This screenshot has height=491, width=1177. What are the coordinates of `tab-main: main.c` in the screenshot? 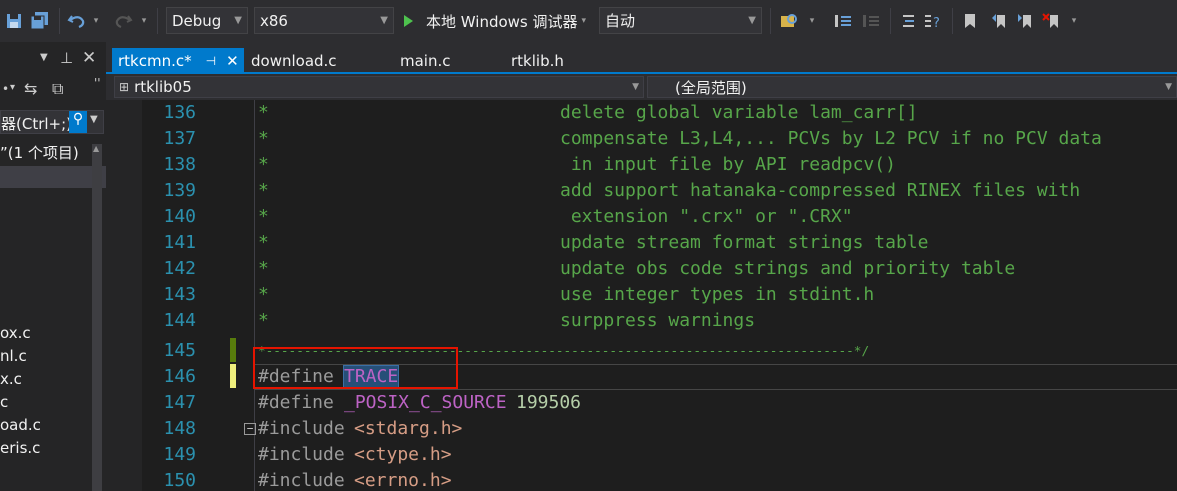 It's located at (425, 61).